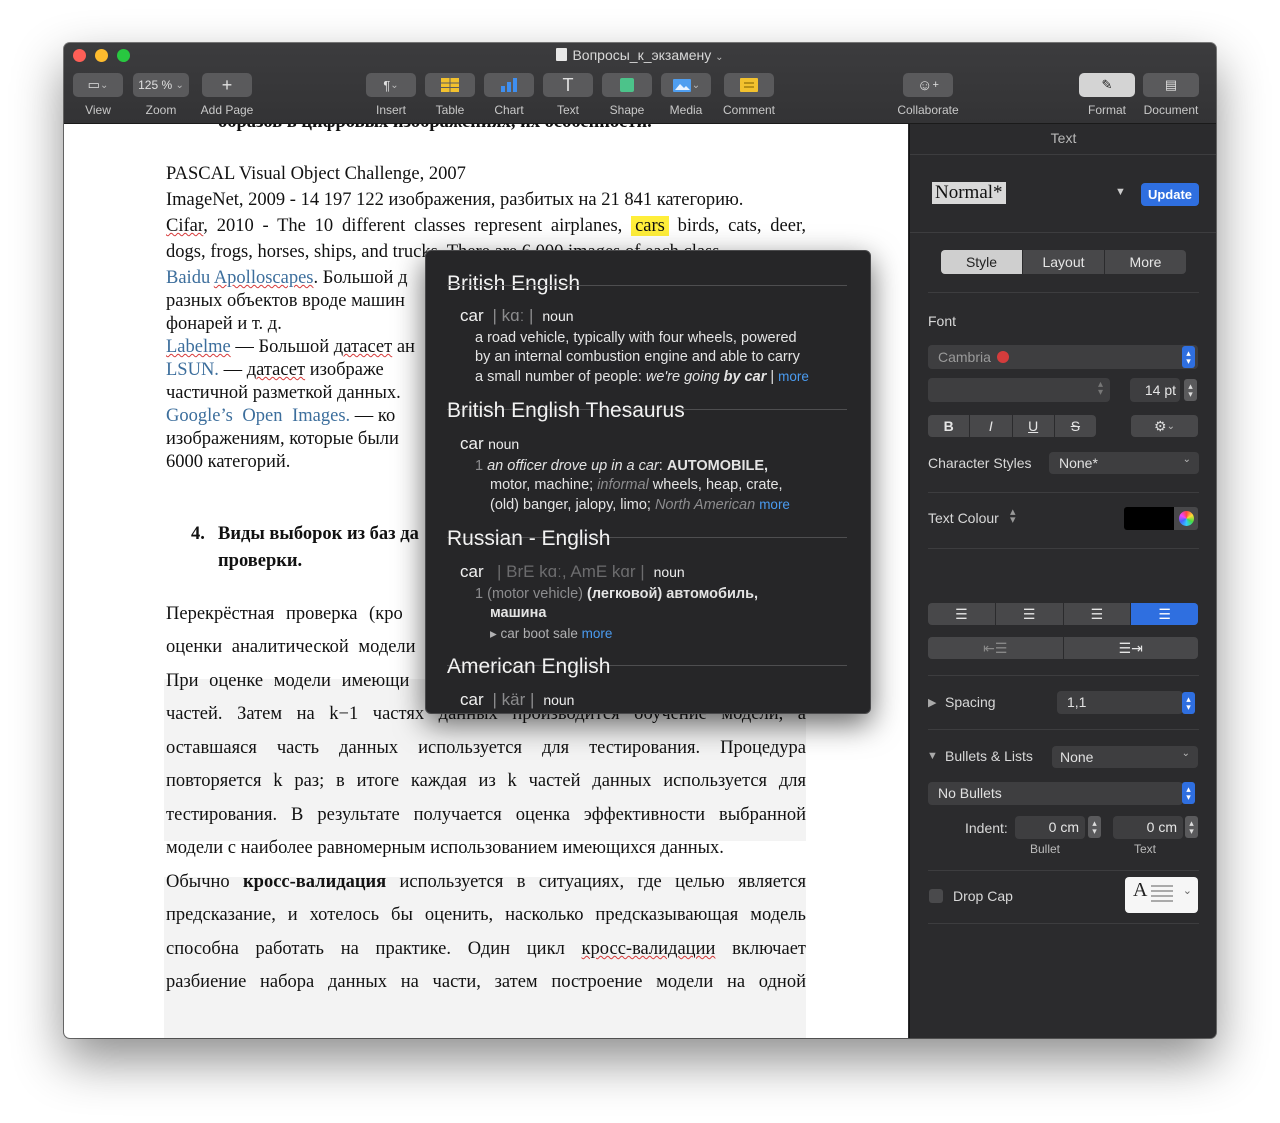 The width and height of the screenshot is (1280, 1123). I want to click on spacing-label: Spacing, so click(970, 702).